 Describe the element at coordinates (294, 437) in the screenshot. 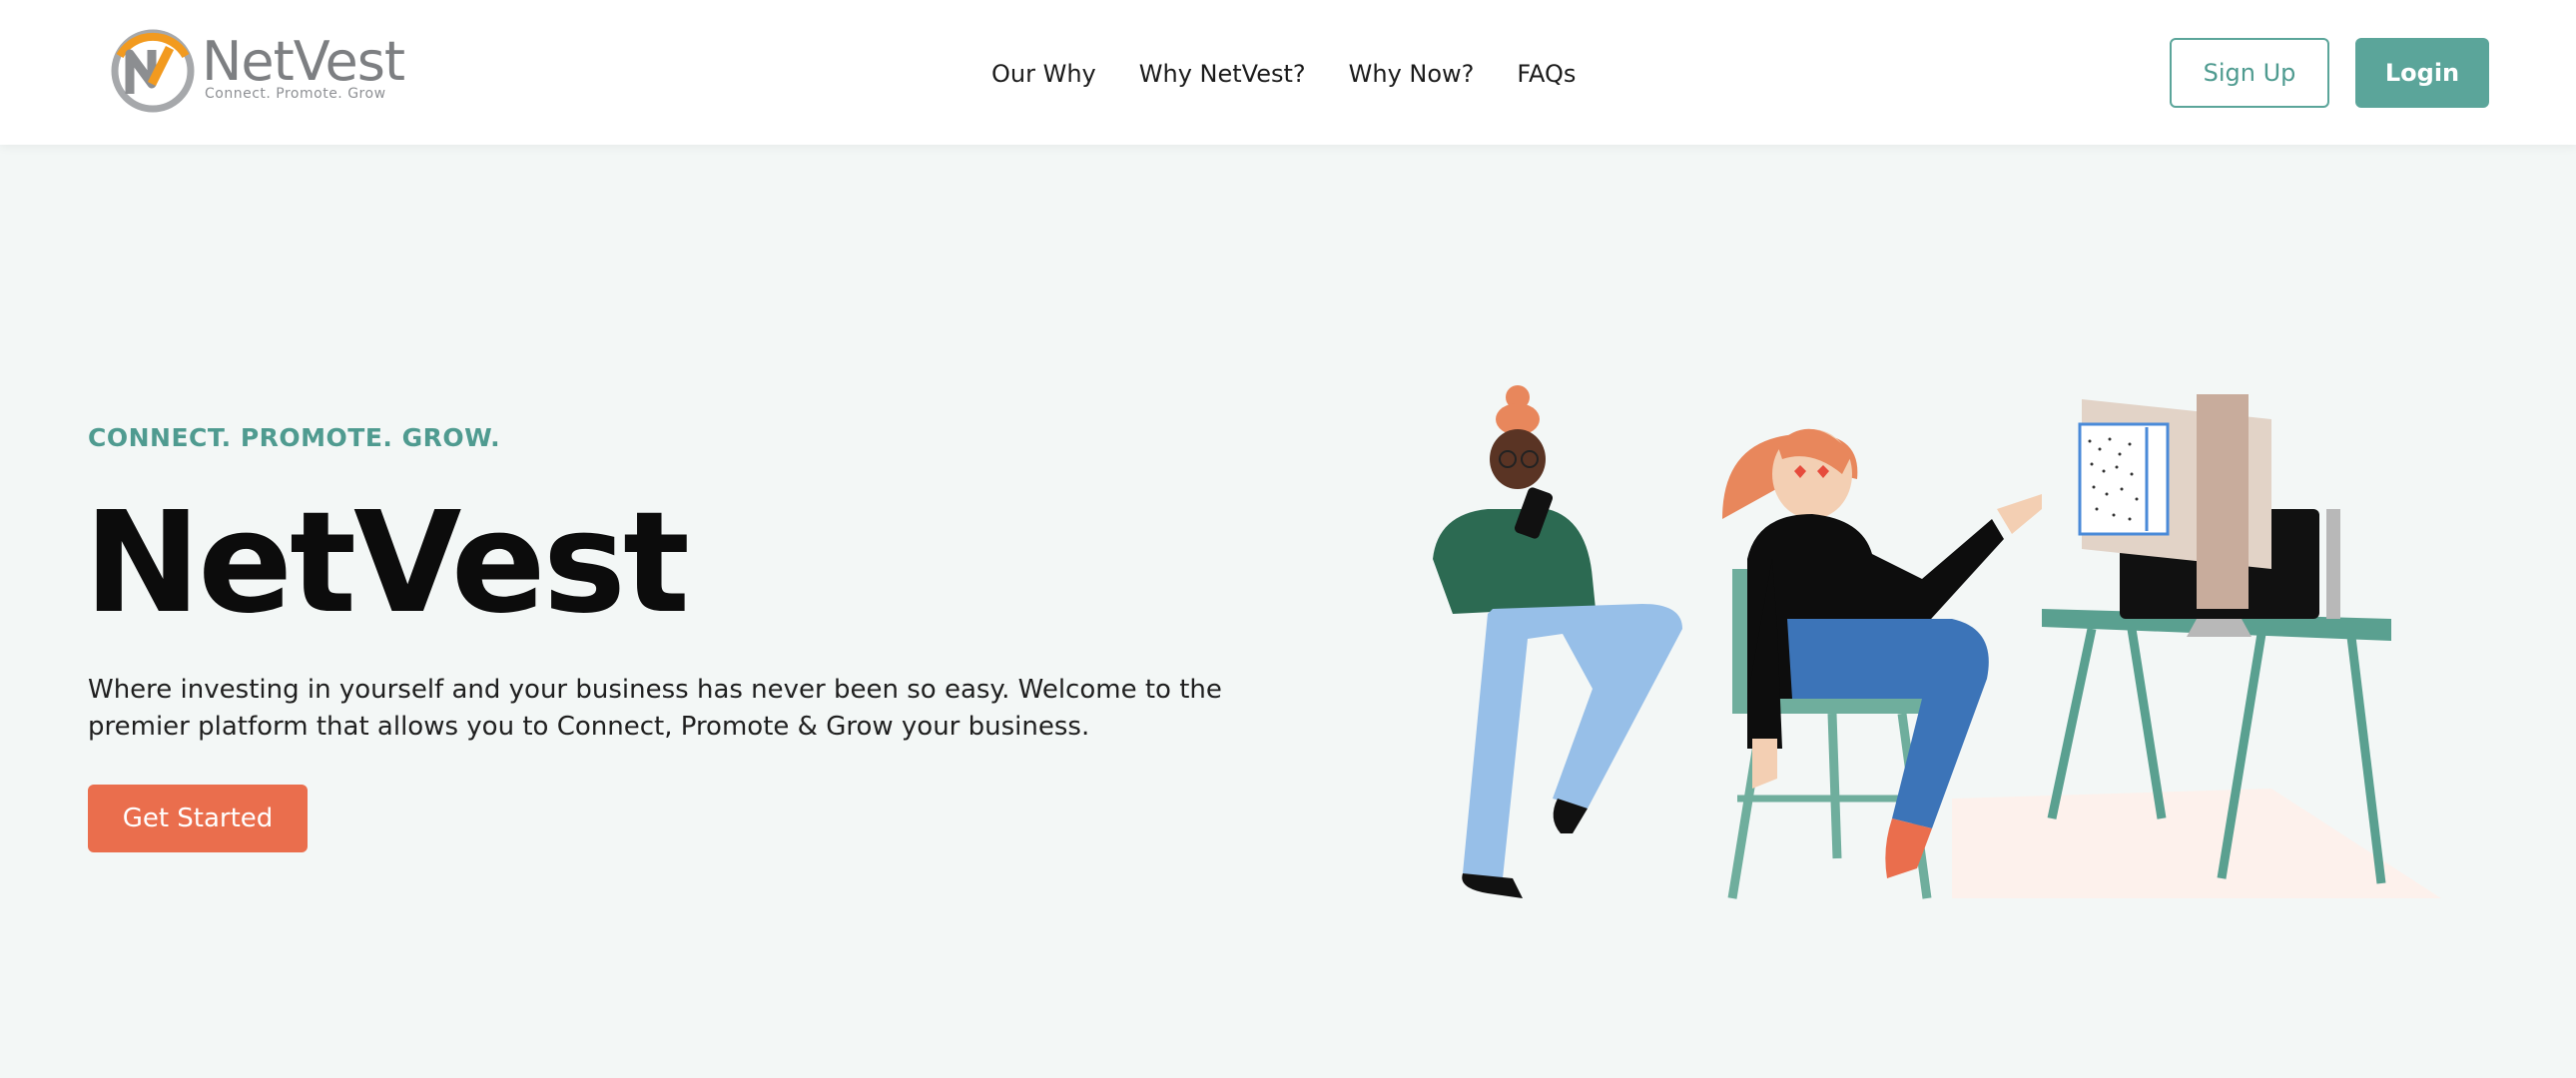

I see `hero-eyebrow: CONNECT. PROMOTE. GROW.` at that location.